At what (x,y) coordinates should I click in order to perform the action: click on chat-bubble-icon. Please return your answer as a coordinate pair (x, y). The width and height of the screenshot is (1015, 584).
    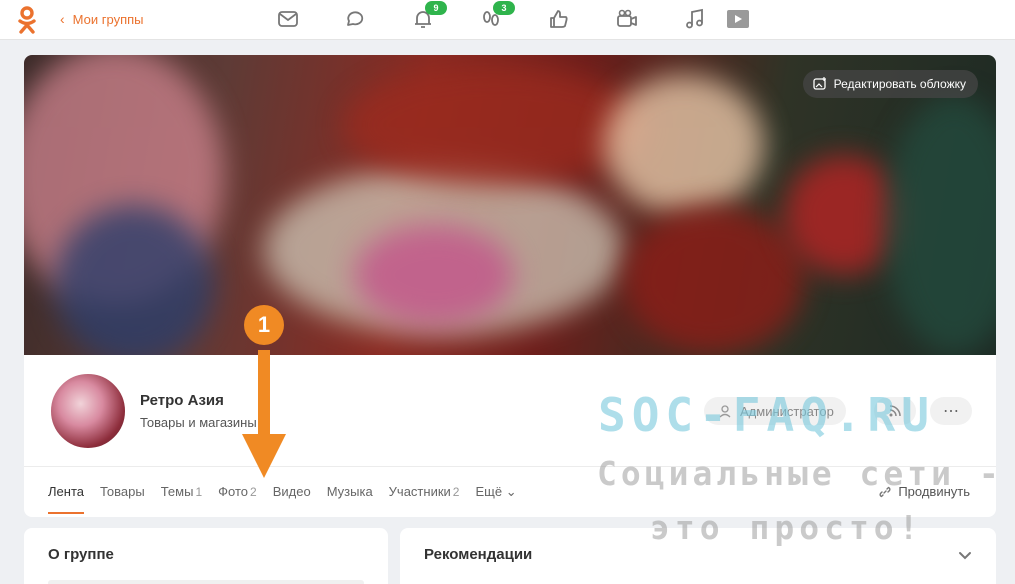
    Looking at the image, I should click on (356, 20).